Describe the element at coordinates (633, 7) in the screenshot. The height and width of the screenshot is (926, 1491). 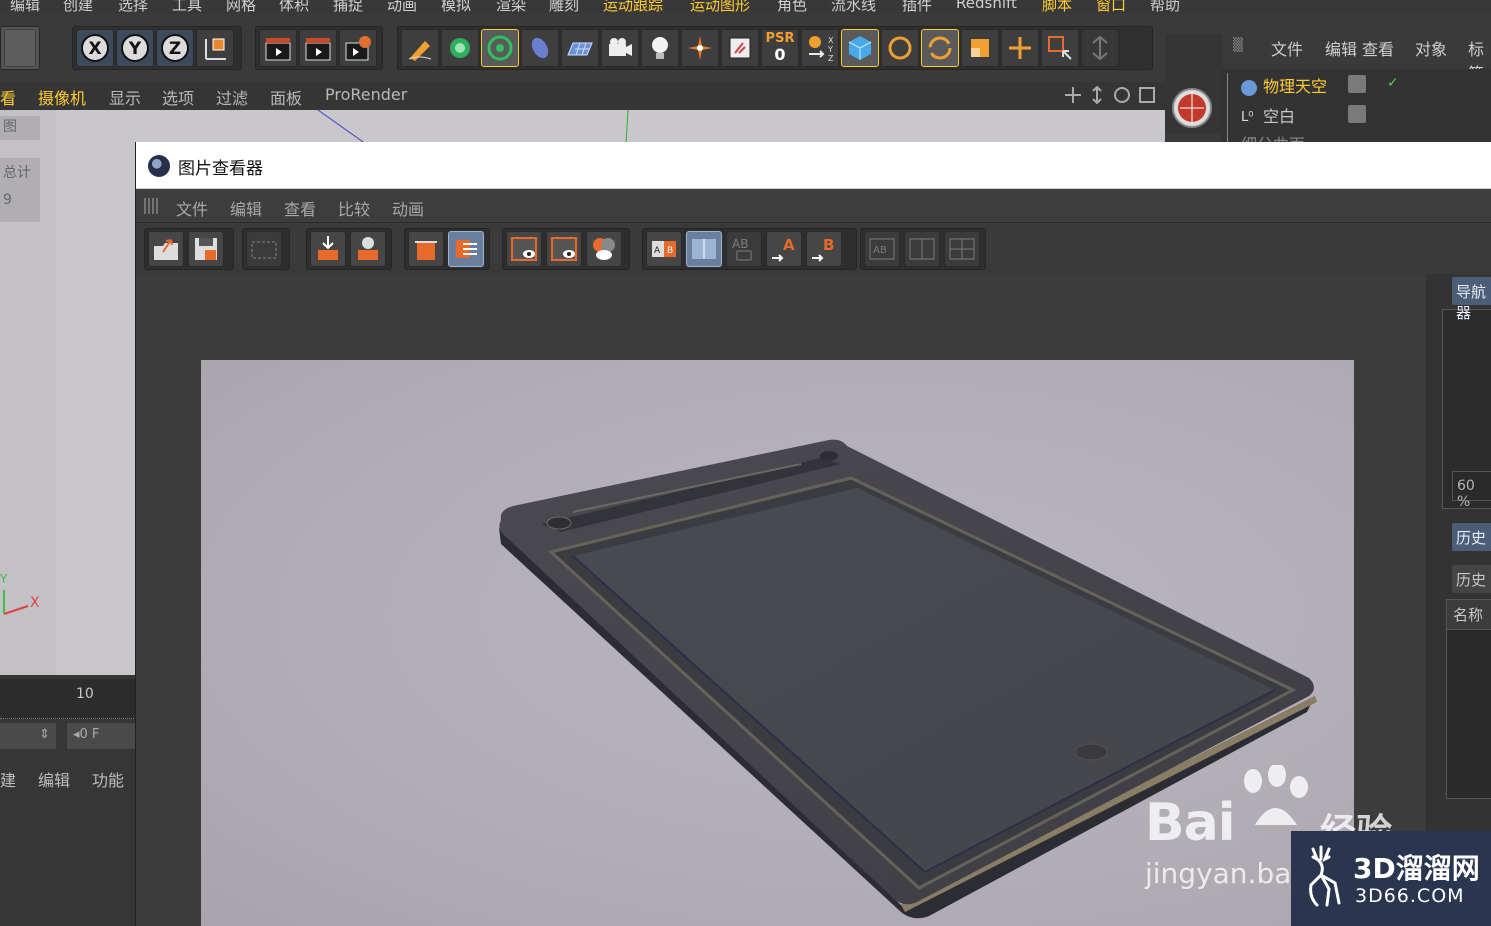
I see `menu-motion-tracker: 运动跟踪` at that location.